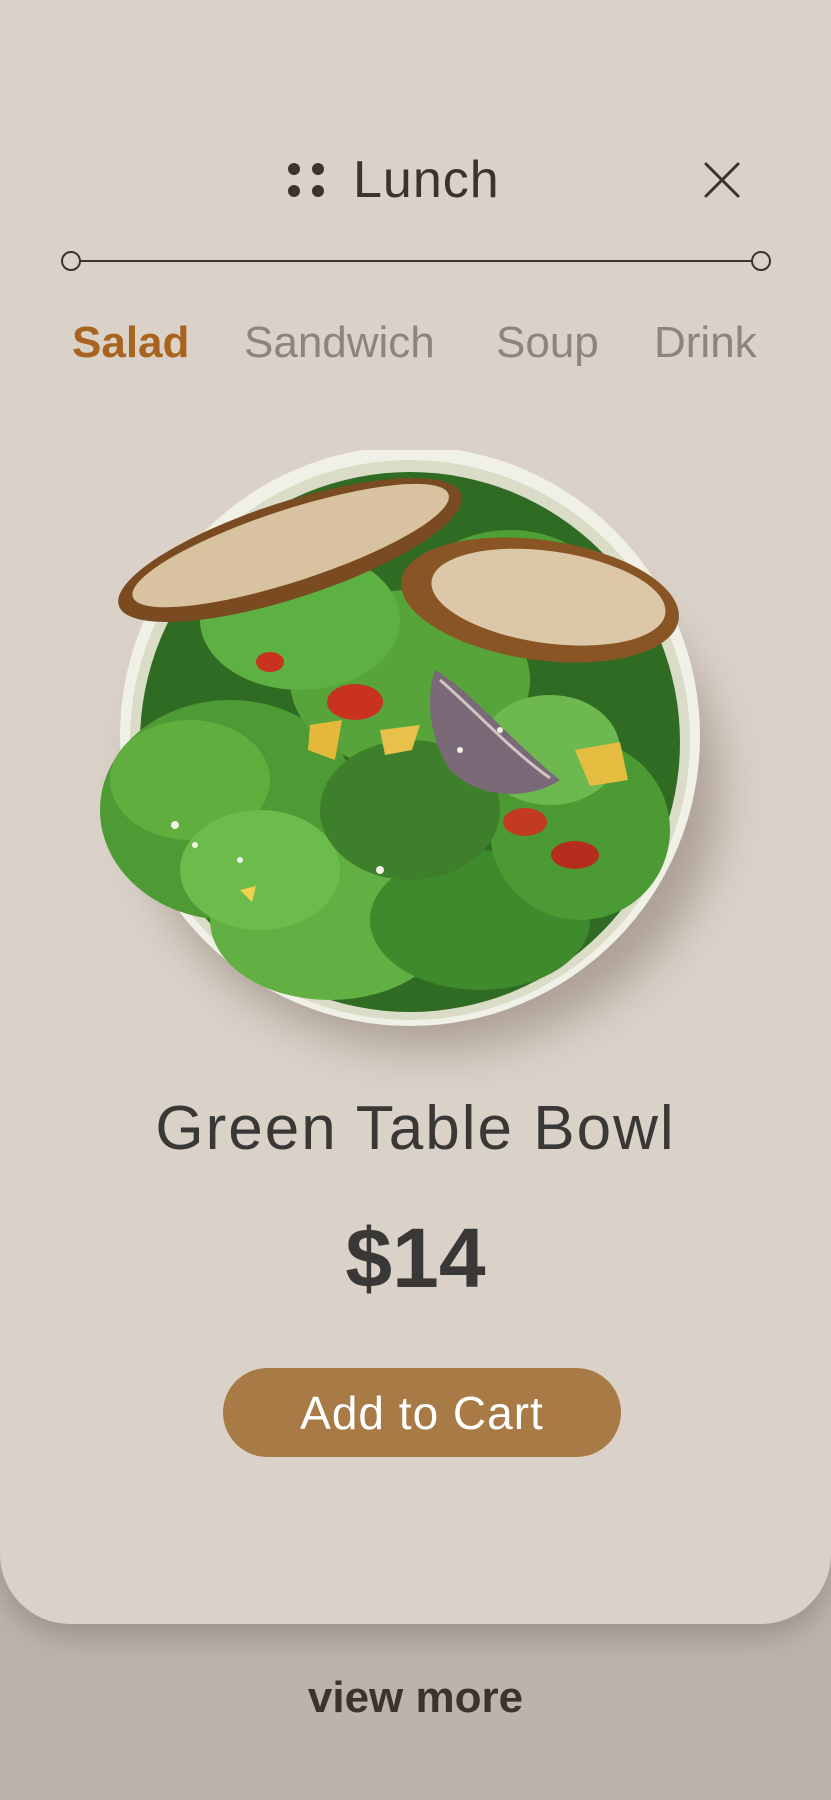 The height and width of the screenshot is (1800, 831). What do you see at coordinates (422, 1412) in the screenshot?
I see `add-to-cart-button: Add to Cart` at bounding box center [422, 1412].